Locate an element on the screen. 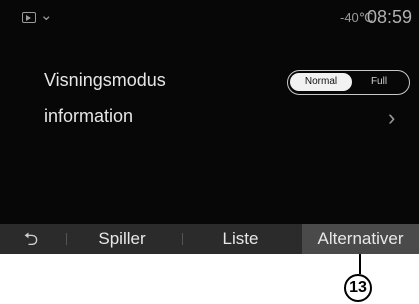 The image size is (419, 304). chevron-right-icon: › is located at coordinates (392, 117).